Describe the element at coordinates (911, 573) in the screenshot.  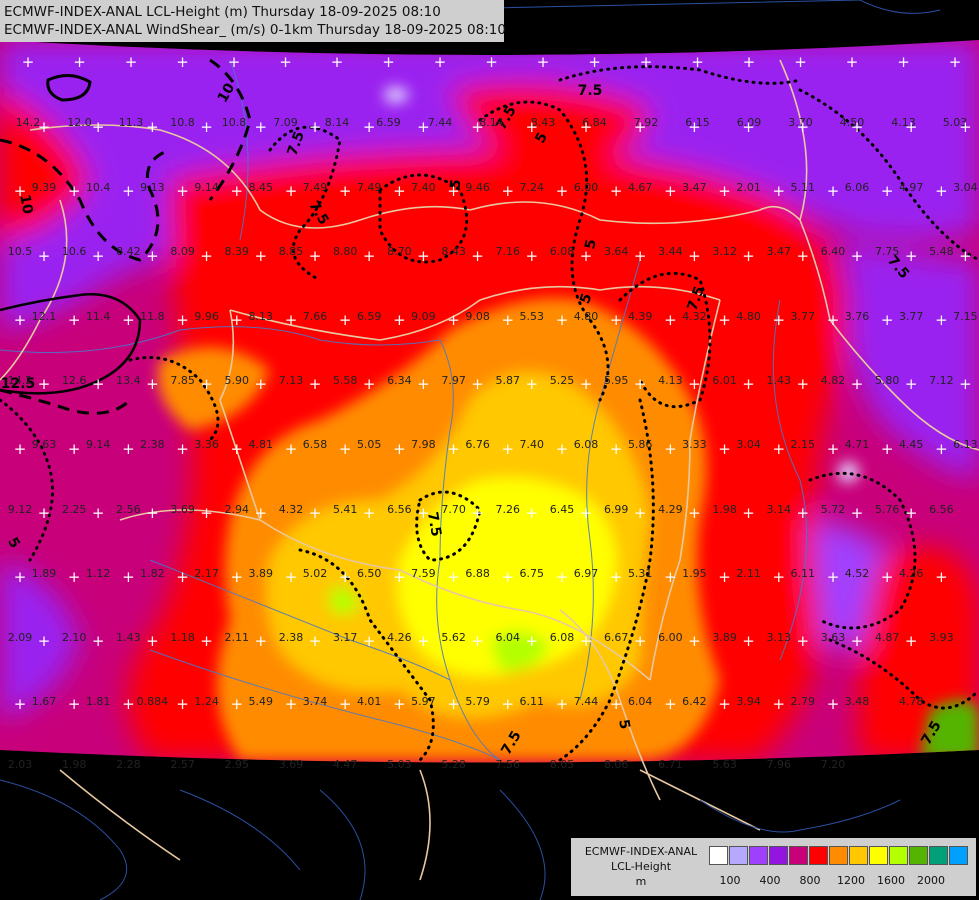
I see `station-value: 4.26` at that location.